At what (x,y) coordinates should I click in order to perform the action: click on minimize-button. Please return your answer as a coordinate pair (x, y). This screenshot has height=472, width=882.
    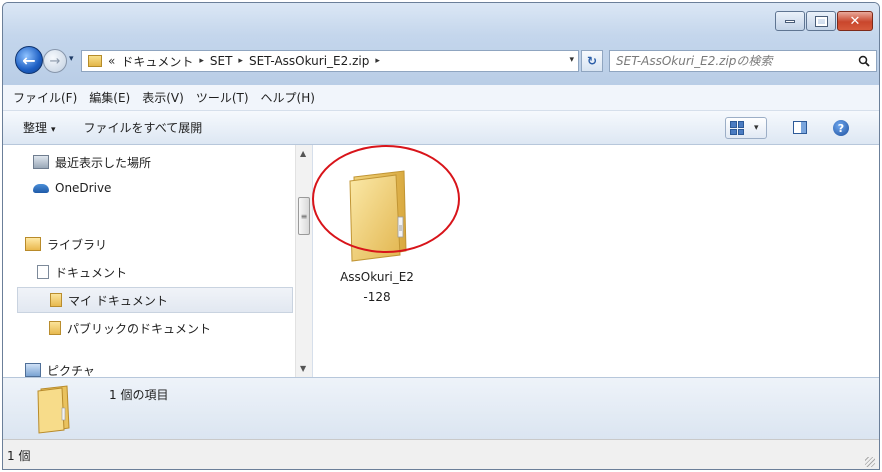
    Looking at the image, I should click on (790, 21).